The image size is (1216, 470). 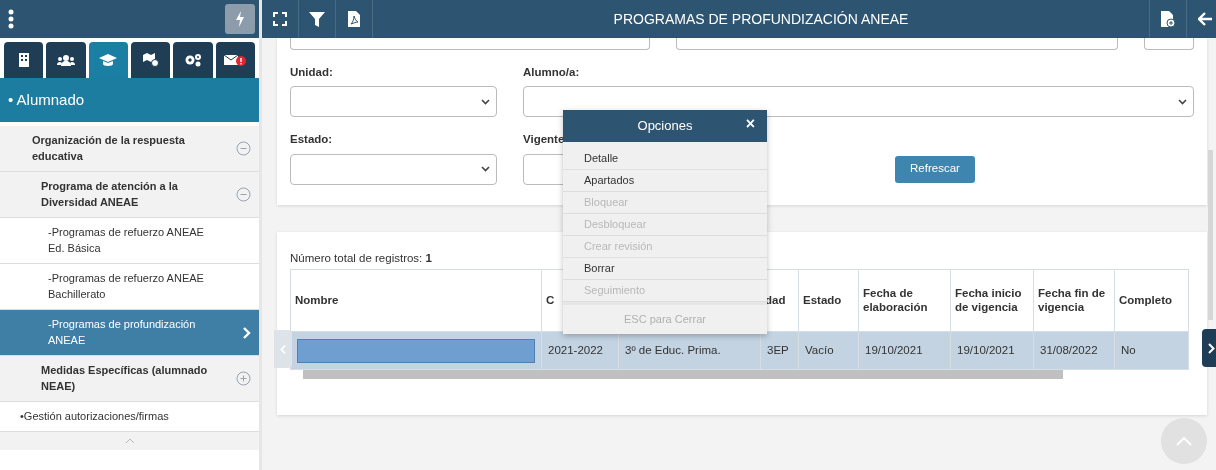 I want to click on more-vertical-icon, so click(x=11, y=19).